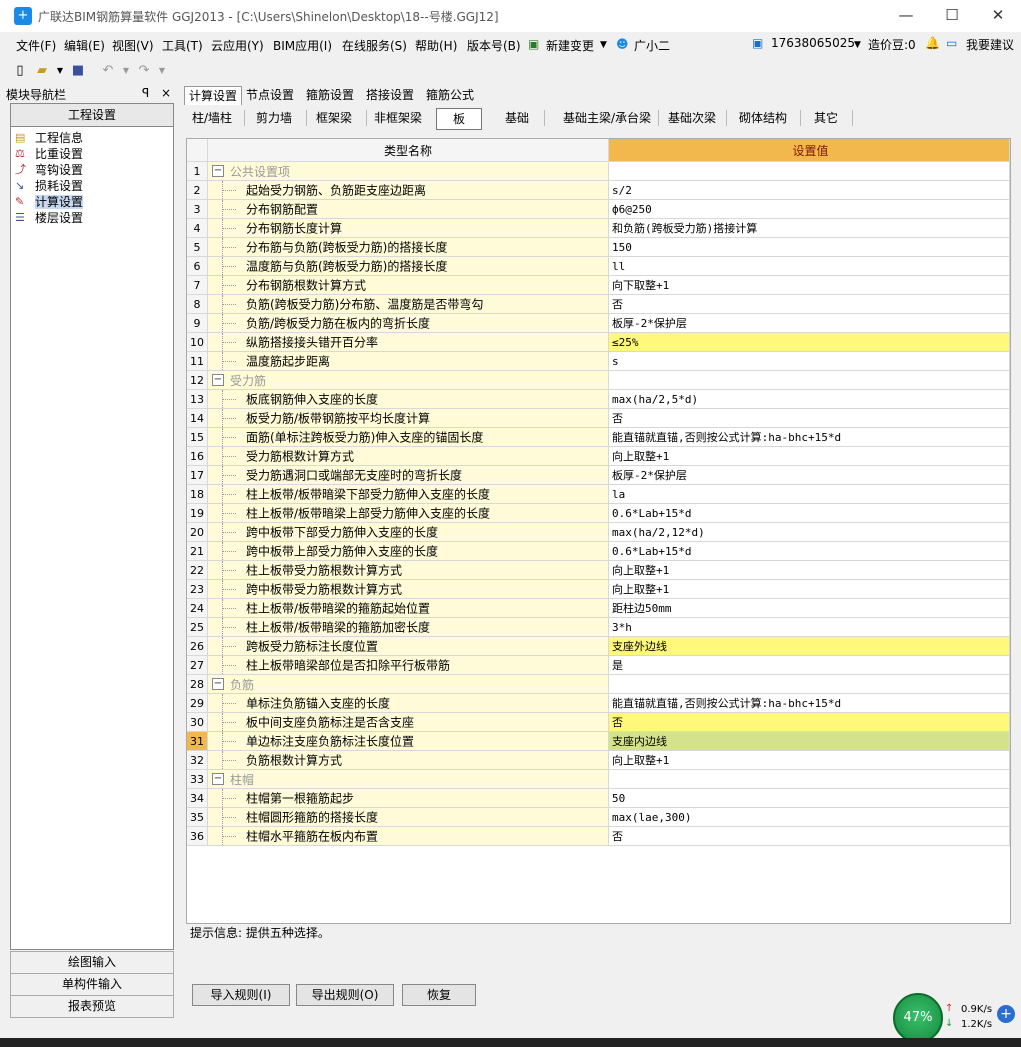 This screenshot has width=1021, height=1047. I want to click on setting-row: 14 板受力筋/板带钢筋按平均长度计算 否, so click(598, 418).